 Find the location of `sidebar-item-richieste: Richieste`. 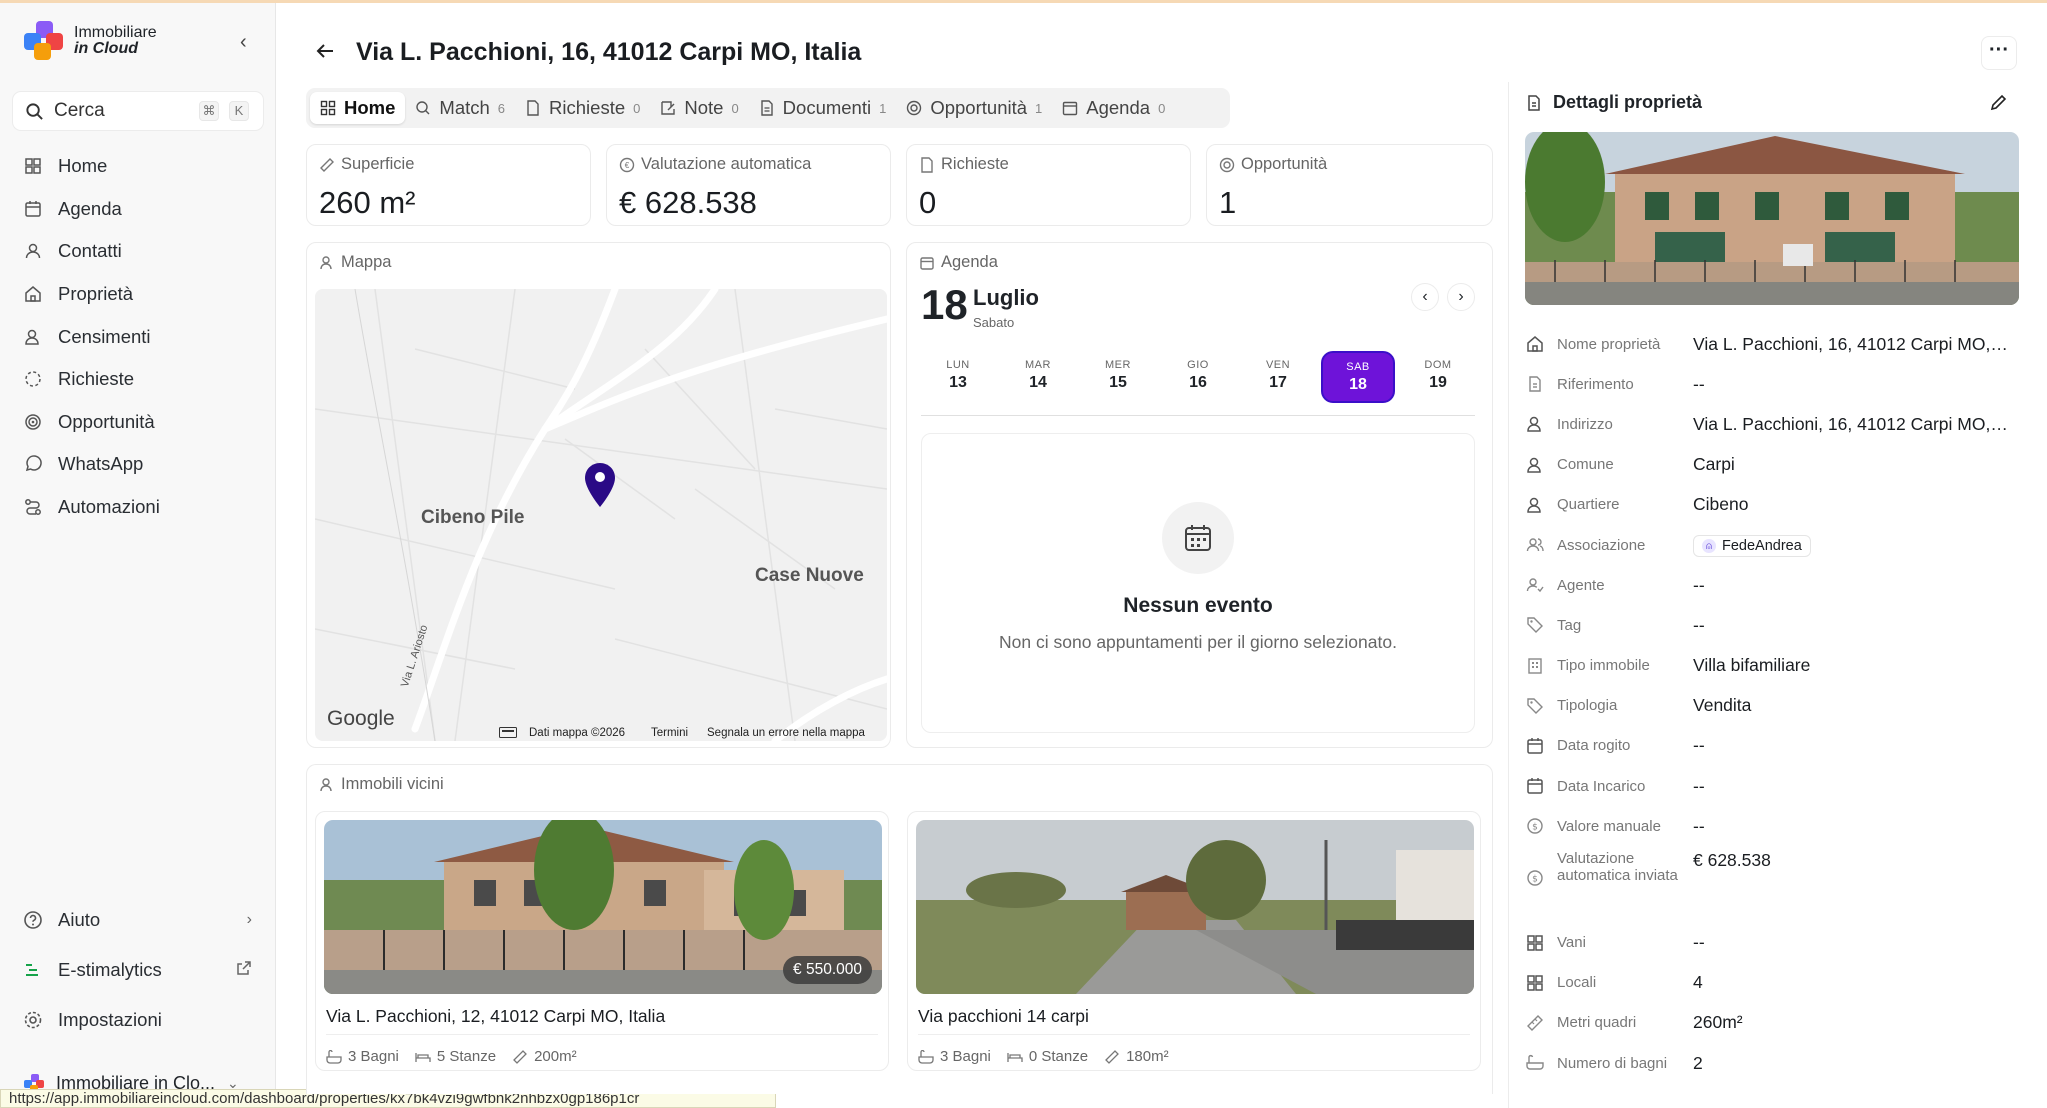

sidebar-item-richieste: Richieste is located at coordinates (138, 379).